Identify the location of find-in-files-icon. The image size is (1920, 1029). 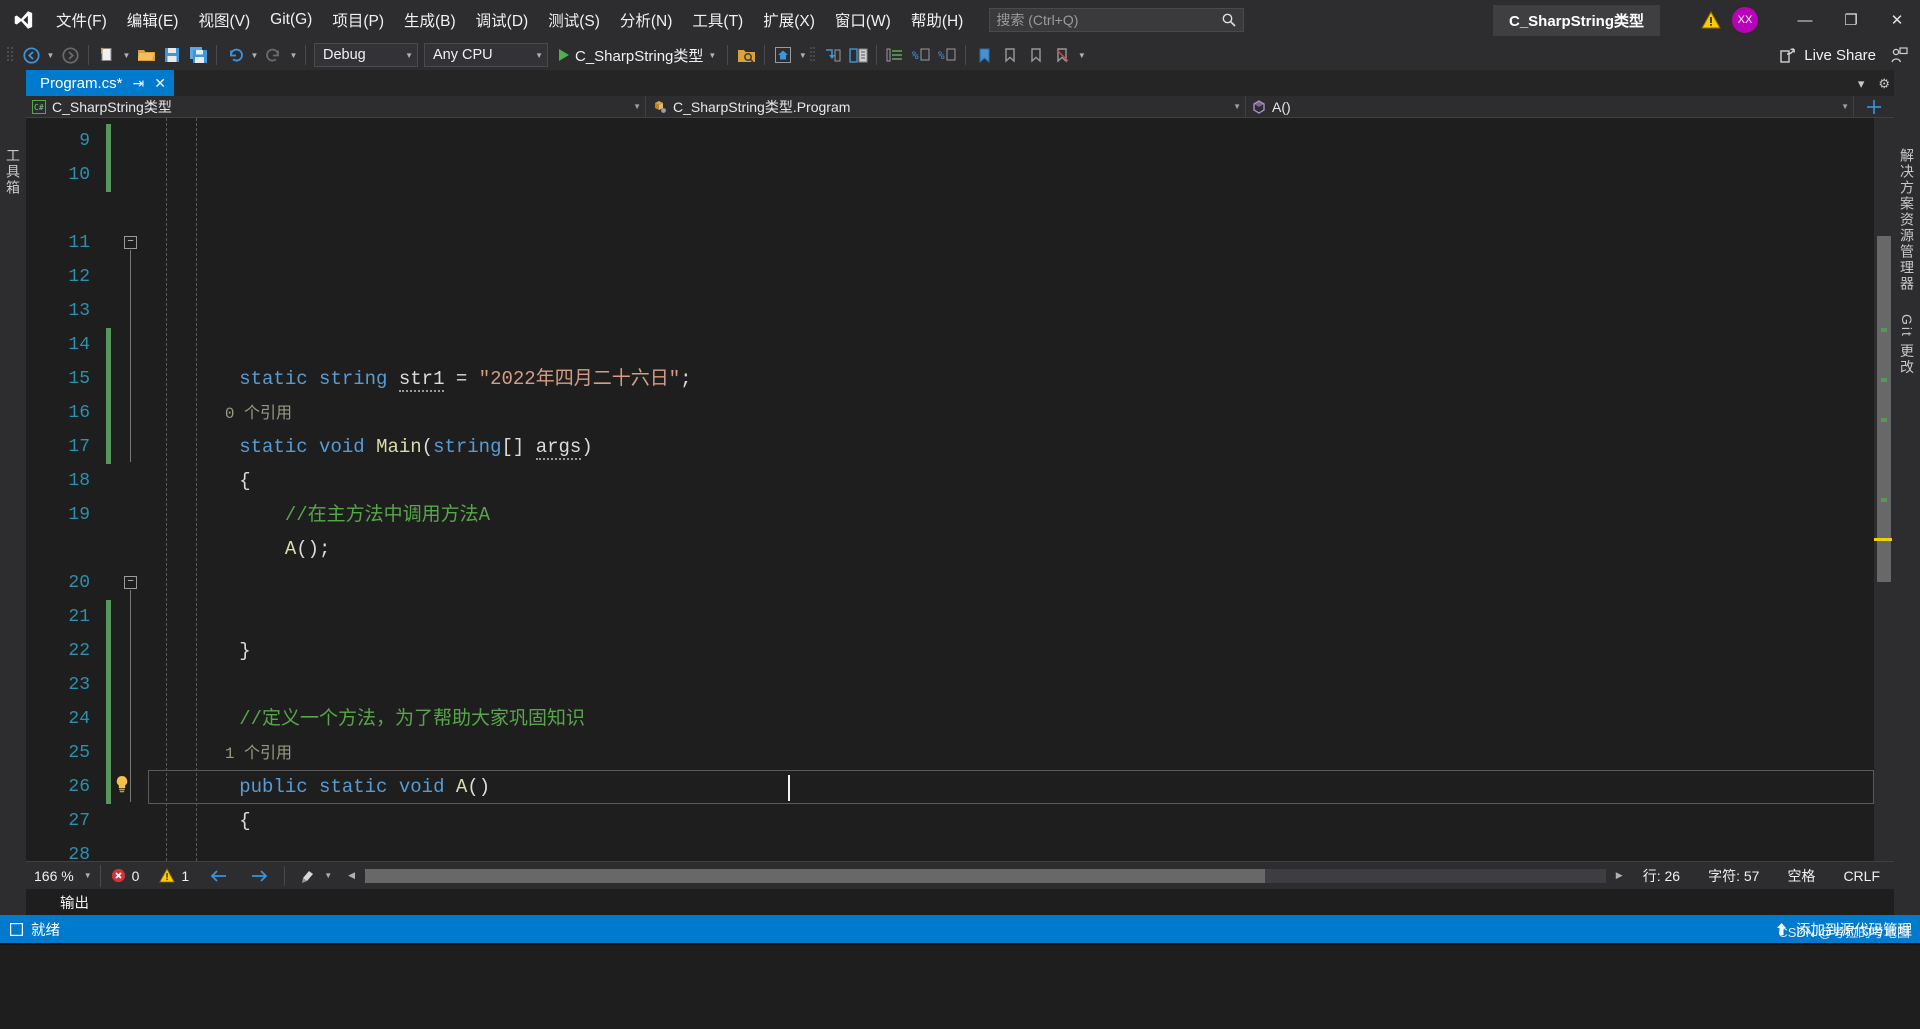
(746, 55).